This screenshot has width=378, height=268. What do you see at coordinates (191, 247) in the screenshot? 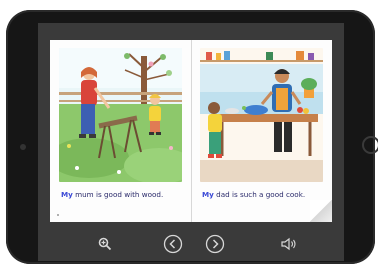
I see `reader-toolbar` at bounding box center [191, 247].